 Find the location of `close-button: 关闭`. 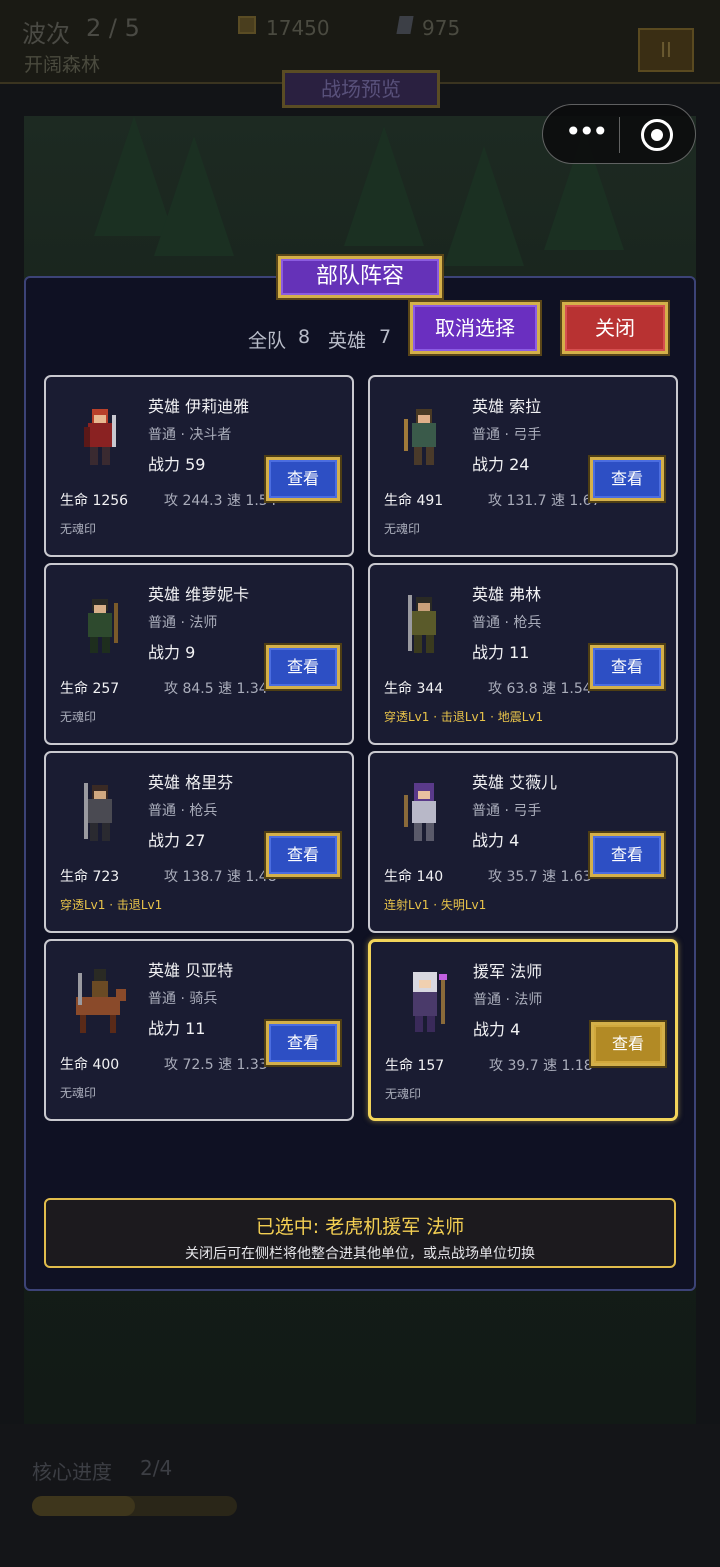

close-button: 关闭 is located at coordinates (615, 328).